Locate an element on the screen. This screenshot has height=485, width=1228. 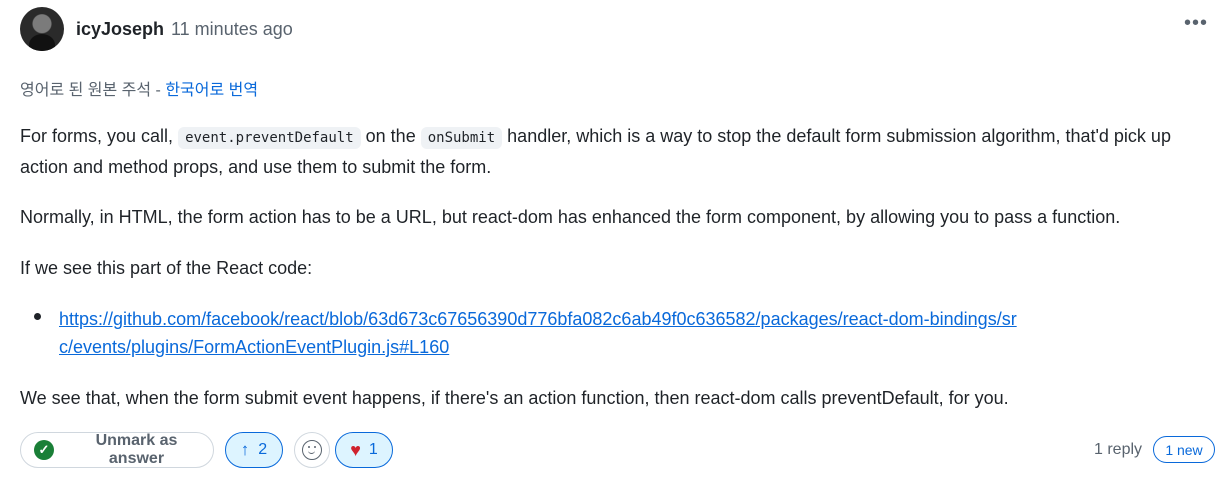
paragraph-1-text-a: For forms, you call, is located at coordinates (97, 136).